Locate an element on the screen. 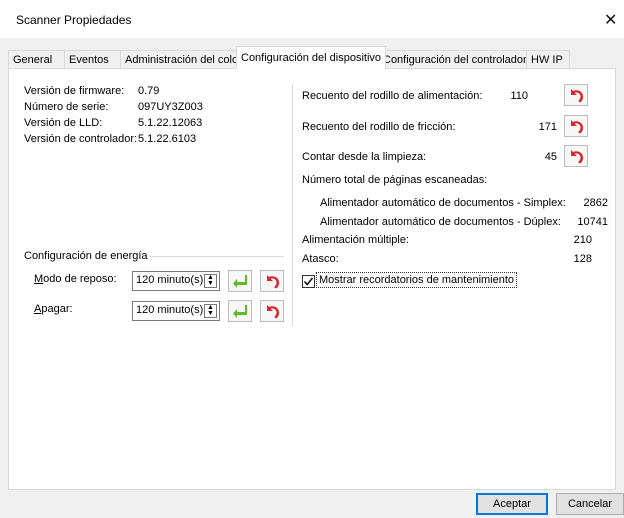 The width and height of the screenshot is (624, 518). title-bar: Scanner Propiedades ✕ is located at coordinates (312, 19).